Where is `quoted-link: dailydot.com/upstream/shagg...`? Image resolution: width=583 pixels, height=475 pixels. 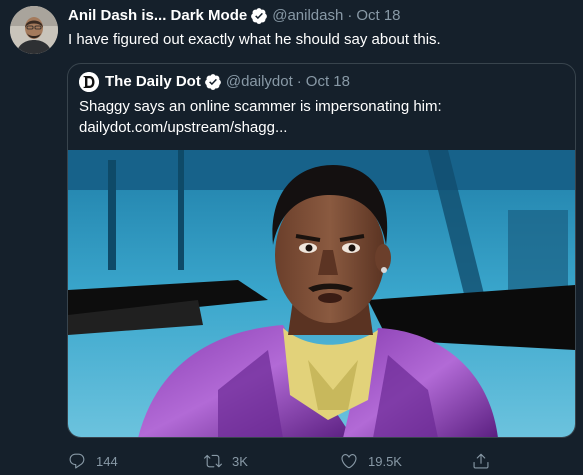
quoted-link: dailydot.com/upstream/shagg... is located at coordinates (260, 127).